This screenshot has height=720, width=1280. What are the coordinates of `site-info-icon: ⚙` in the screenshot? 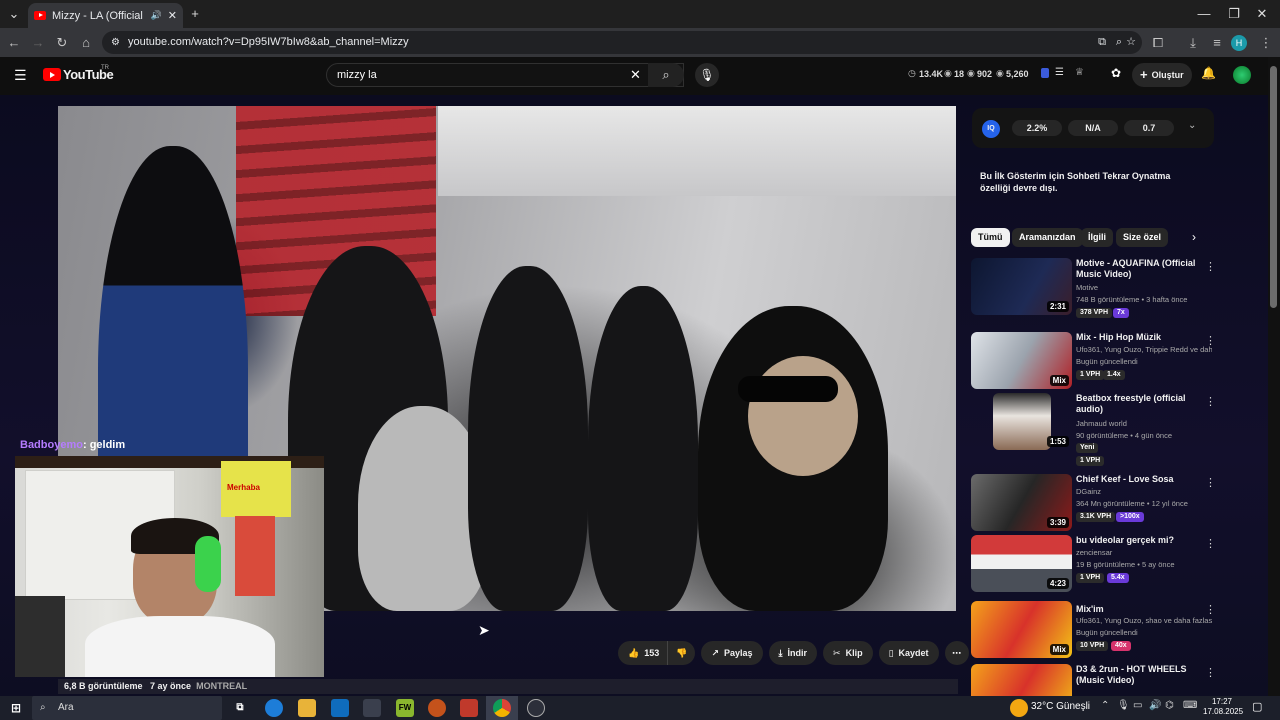 It's located at (115, 42).